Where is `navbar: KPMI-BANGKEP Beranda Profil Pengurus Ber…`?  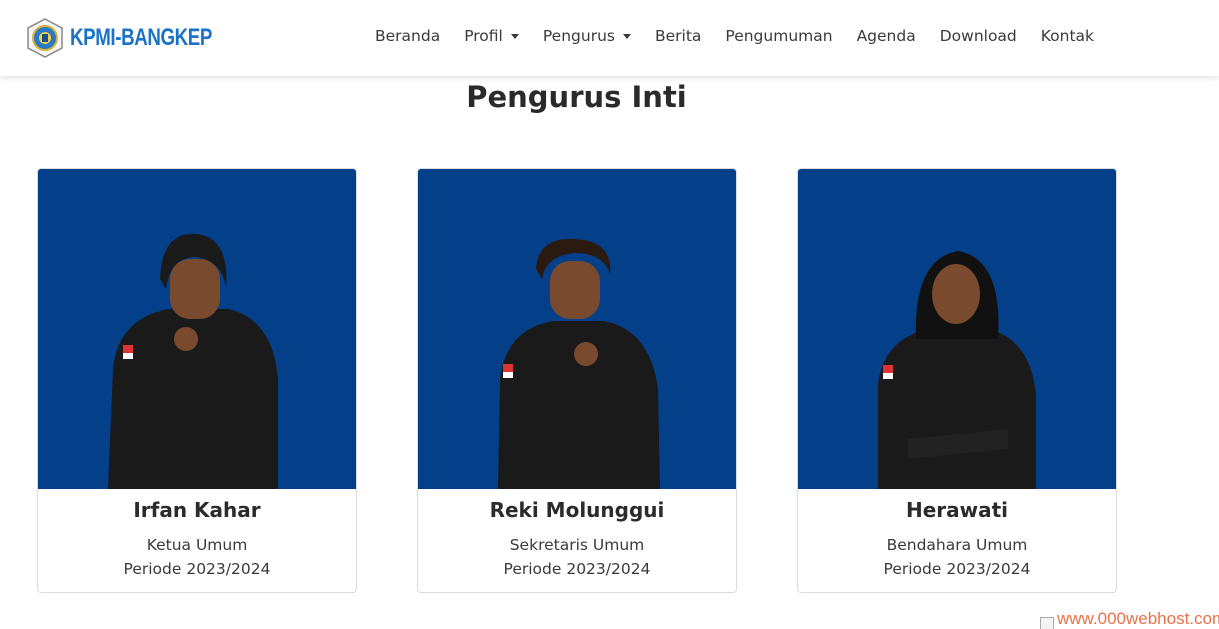
navbar: KPMI-BANGKEP Beranda Profil Pengurus Ber… is located at coordinates (609, 38).